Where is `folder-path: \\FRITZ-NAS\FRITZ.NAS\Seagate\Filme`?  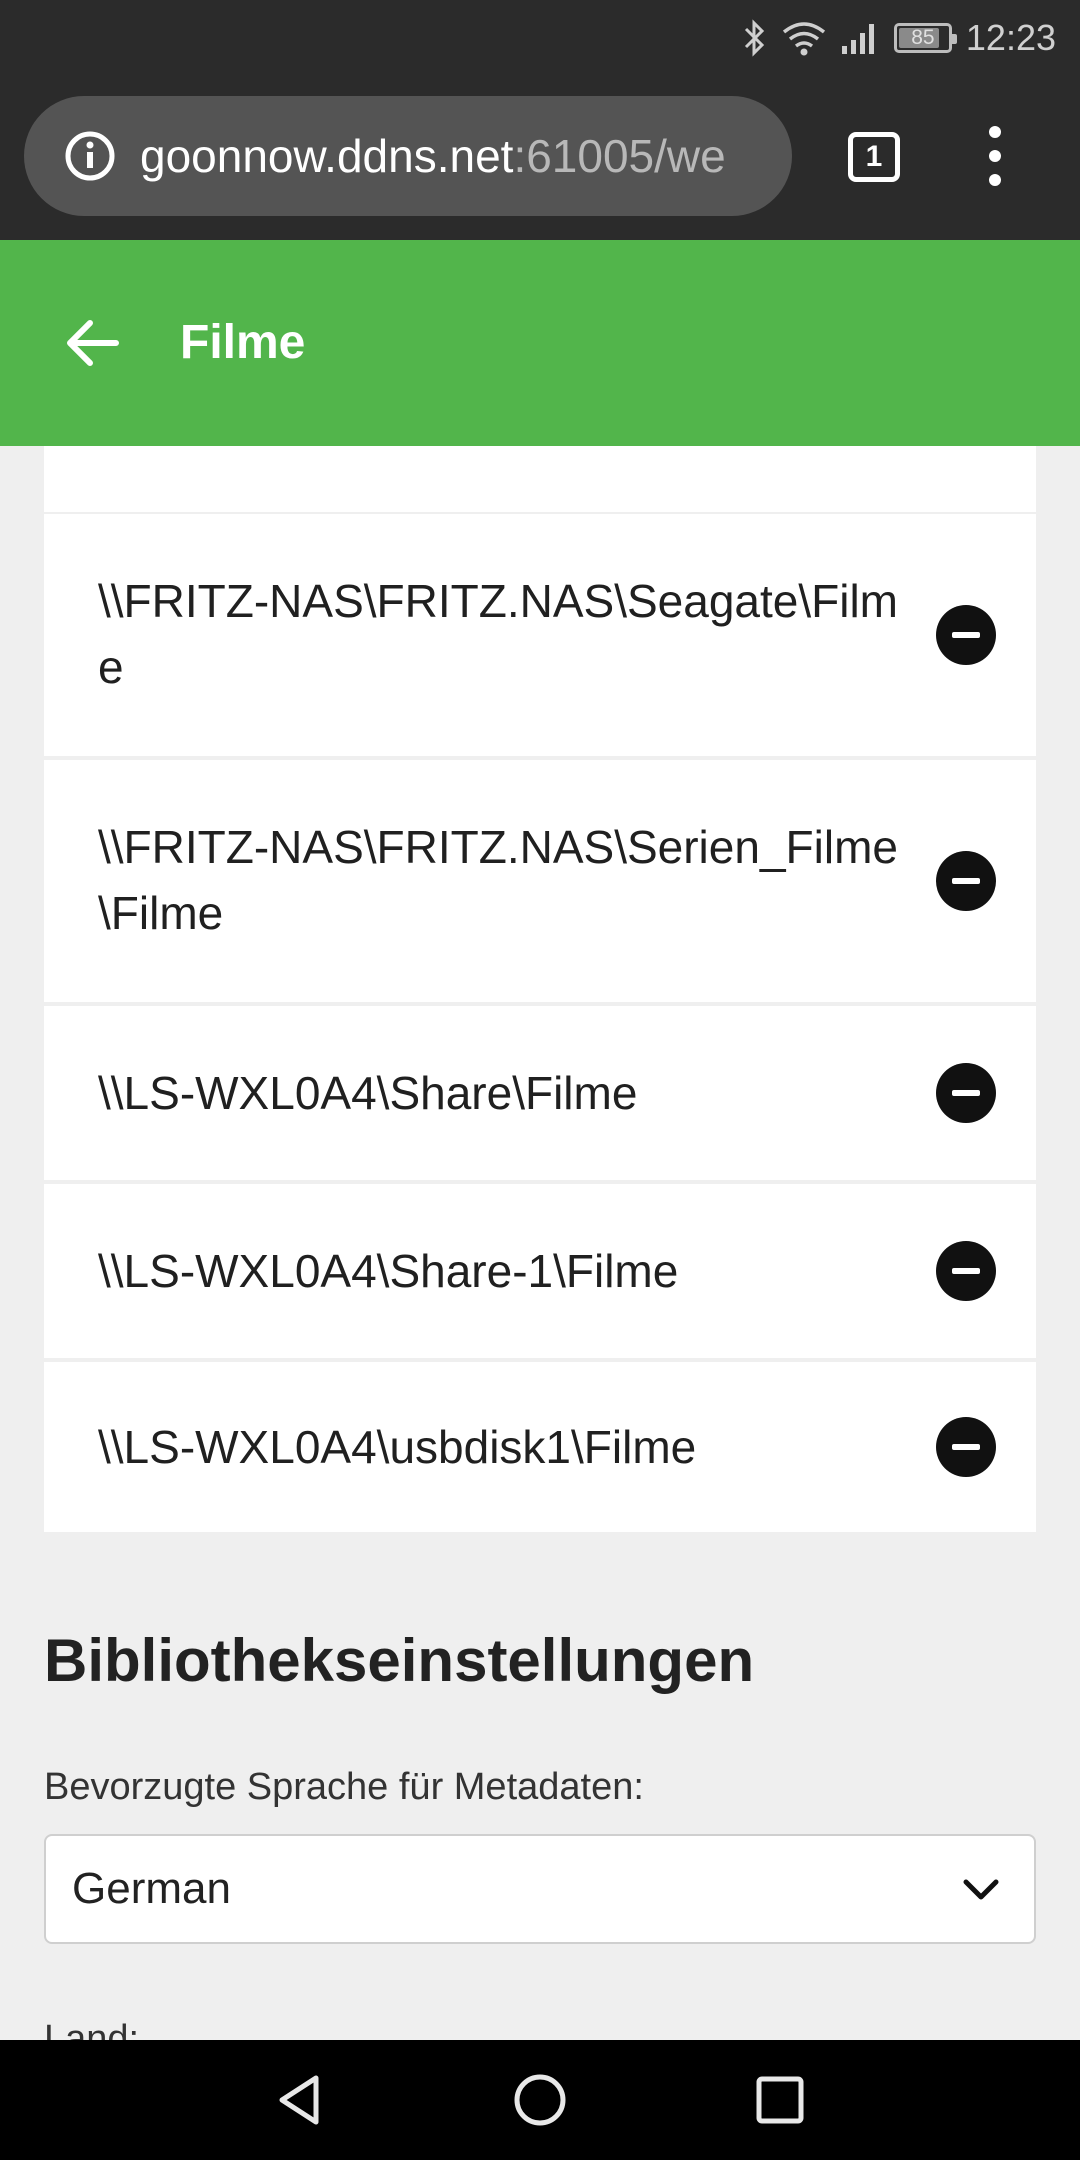
folder-path: \\FRITZ-NAS\FRITZ.NAS\Seagate\Filme is located at coordinates (498, 634).